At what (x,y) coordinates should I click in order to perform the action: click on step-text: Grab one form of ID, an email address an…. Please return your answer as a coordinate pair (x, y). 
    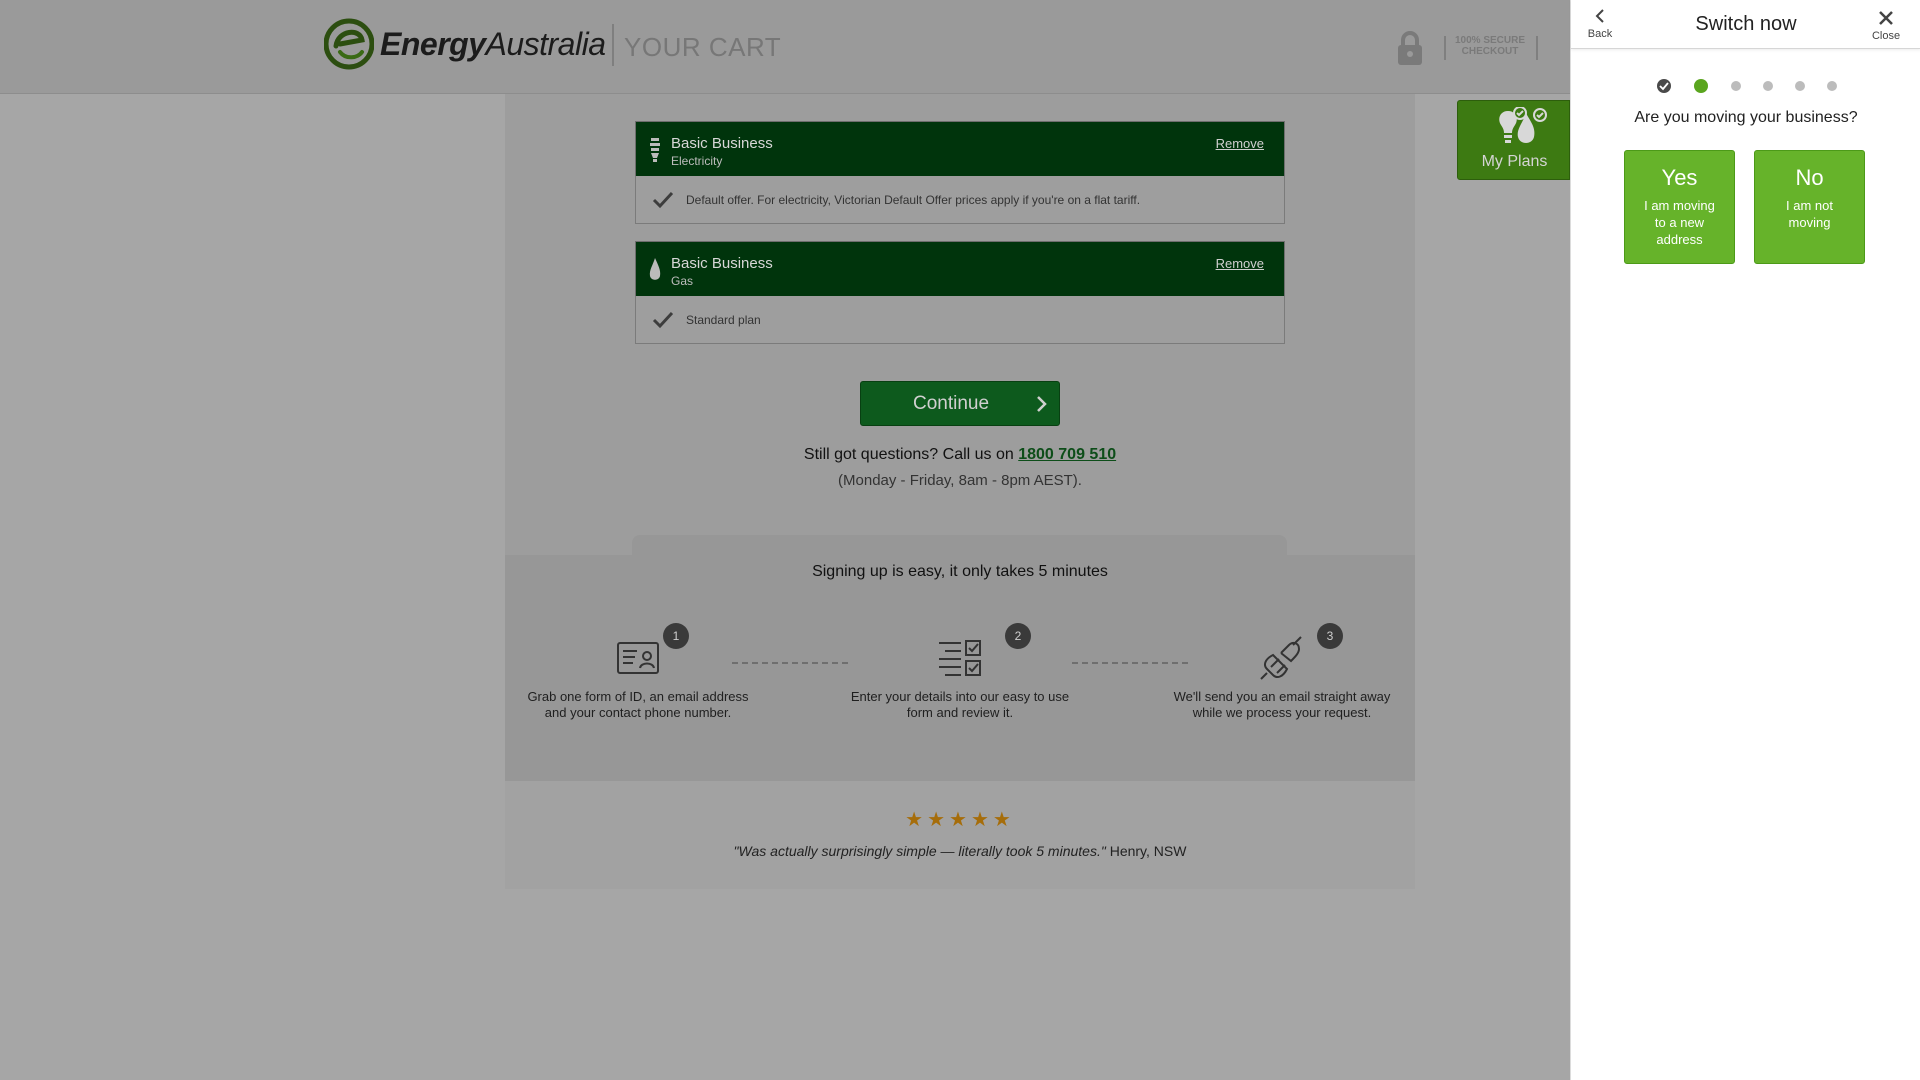
    Looking at the image, I should click on (638, 704).